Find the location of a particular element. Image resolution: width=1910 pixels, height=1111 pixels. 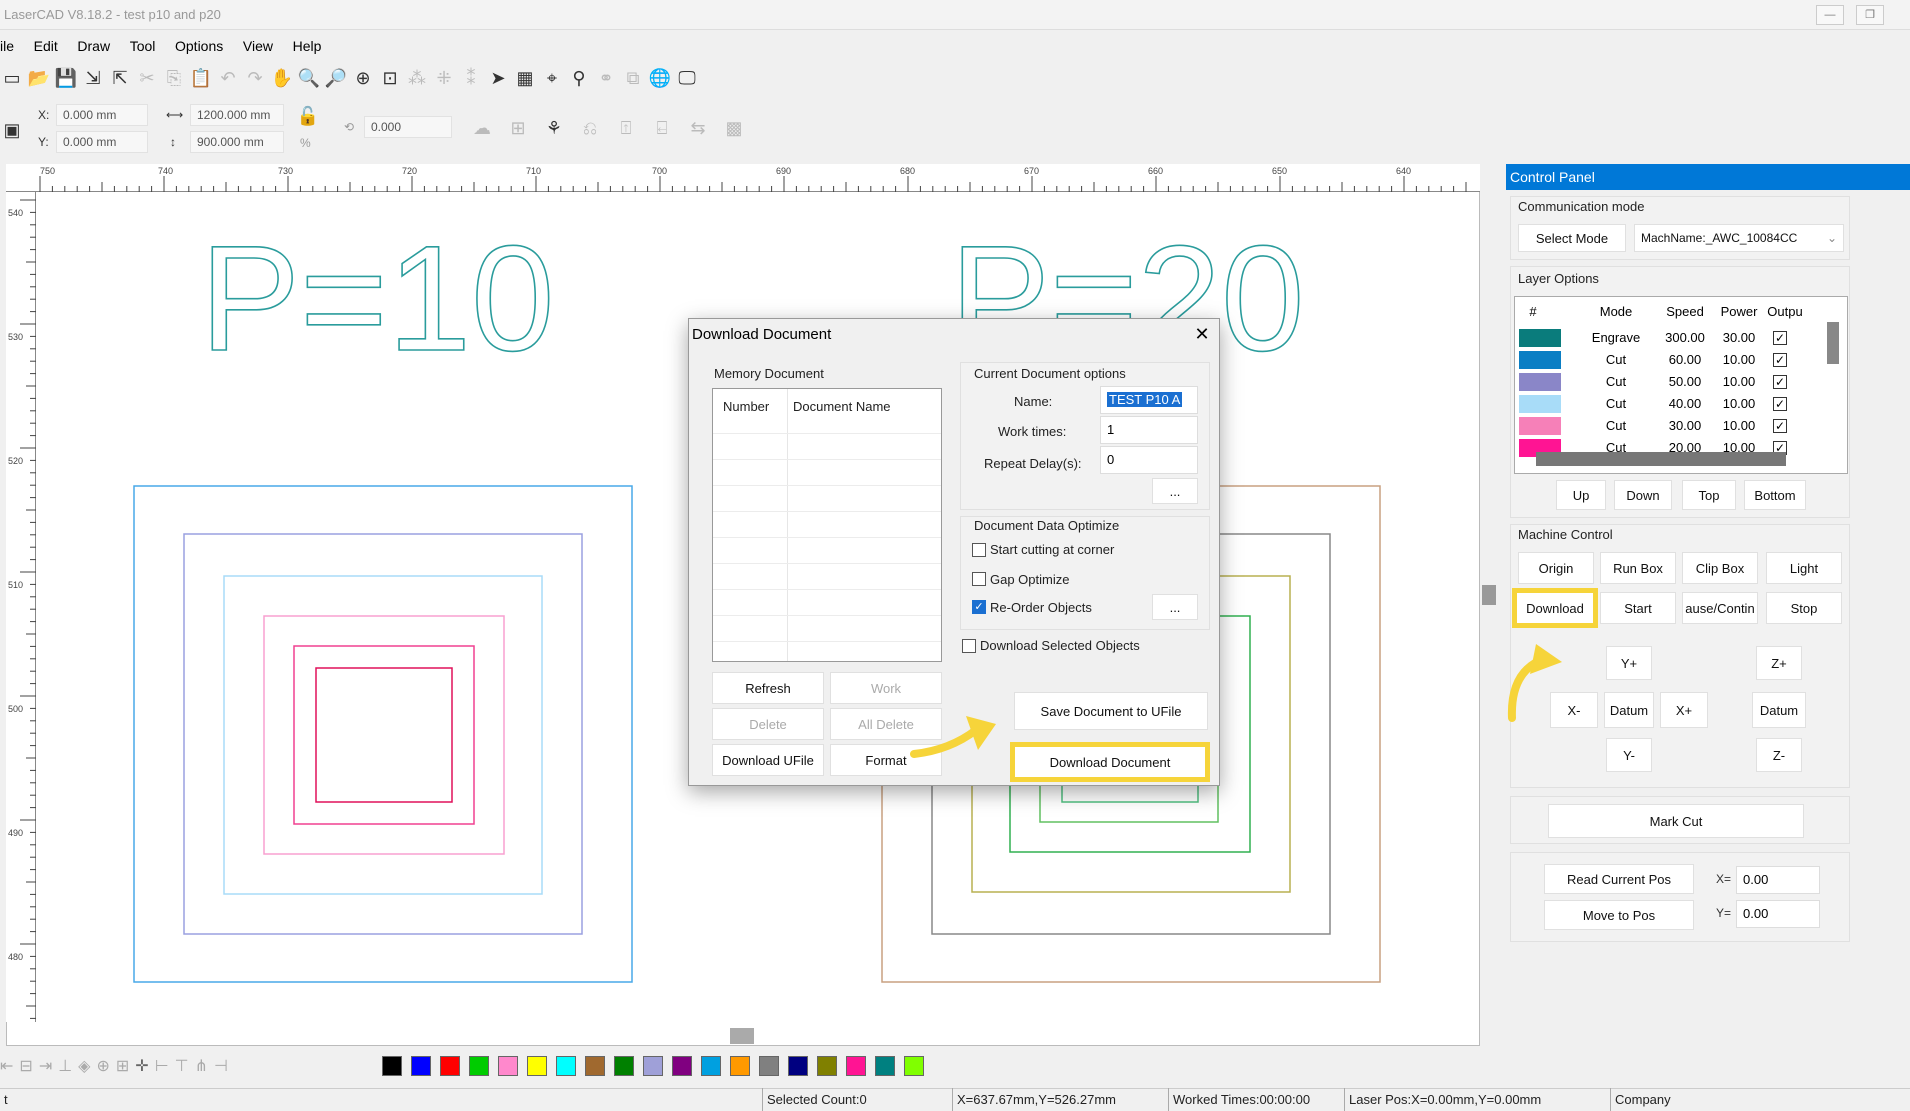

name-input: TEST P10 A is located at coordinates (1149, 400).